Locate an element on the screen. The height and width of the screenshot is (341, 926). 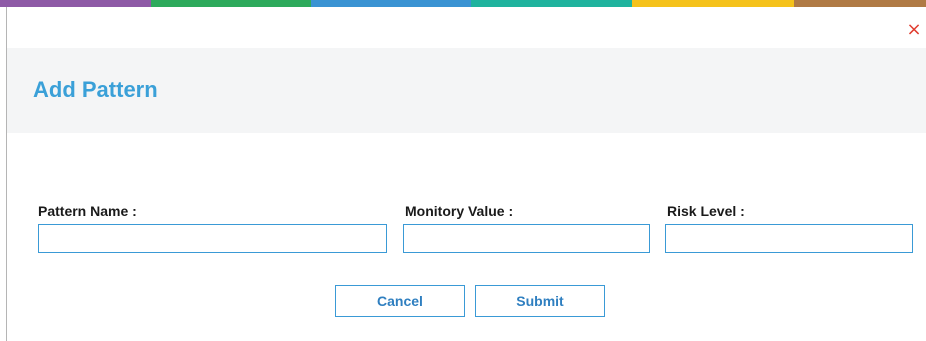
close-button: × is located at coordinates (914, 30).